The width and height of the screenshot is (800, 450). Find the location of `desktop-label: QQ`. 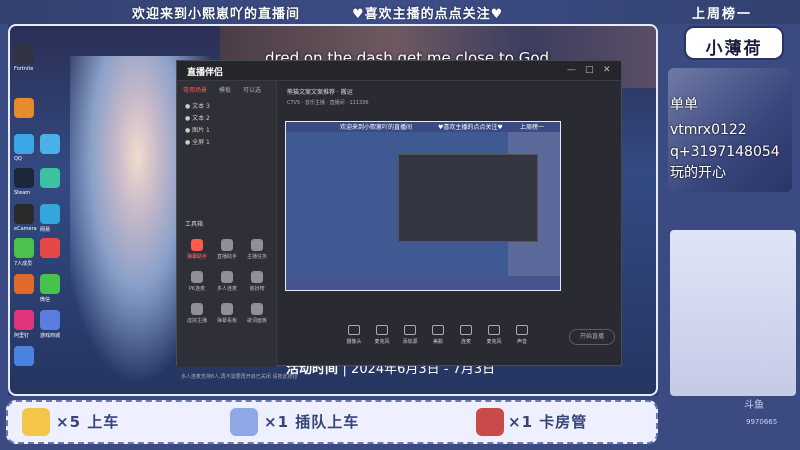

desktop-label: QQ is located at coordinates (18, 159).